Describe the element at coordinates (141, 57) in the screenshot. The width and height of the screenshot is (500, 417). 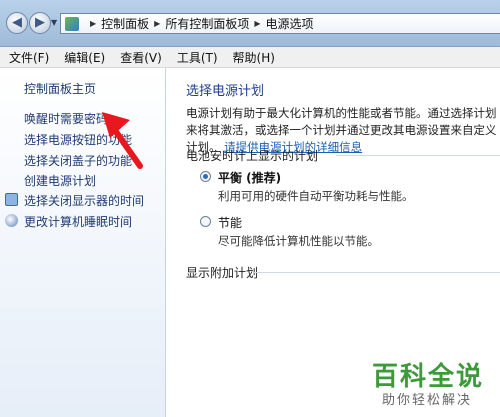
I see `menu-view: 查看(V)` at that location.